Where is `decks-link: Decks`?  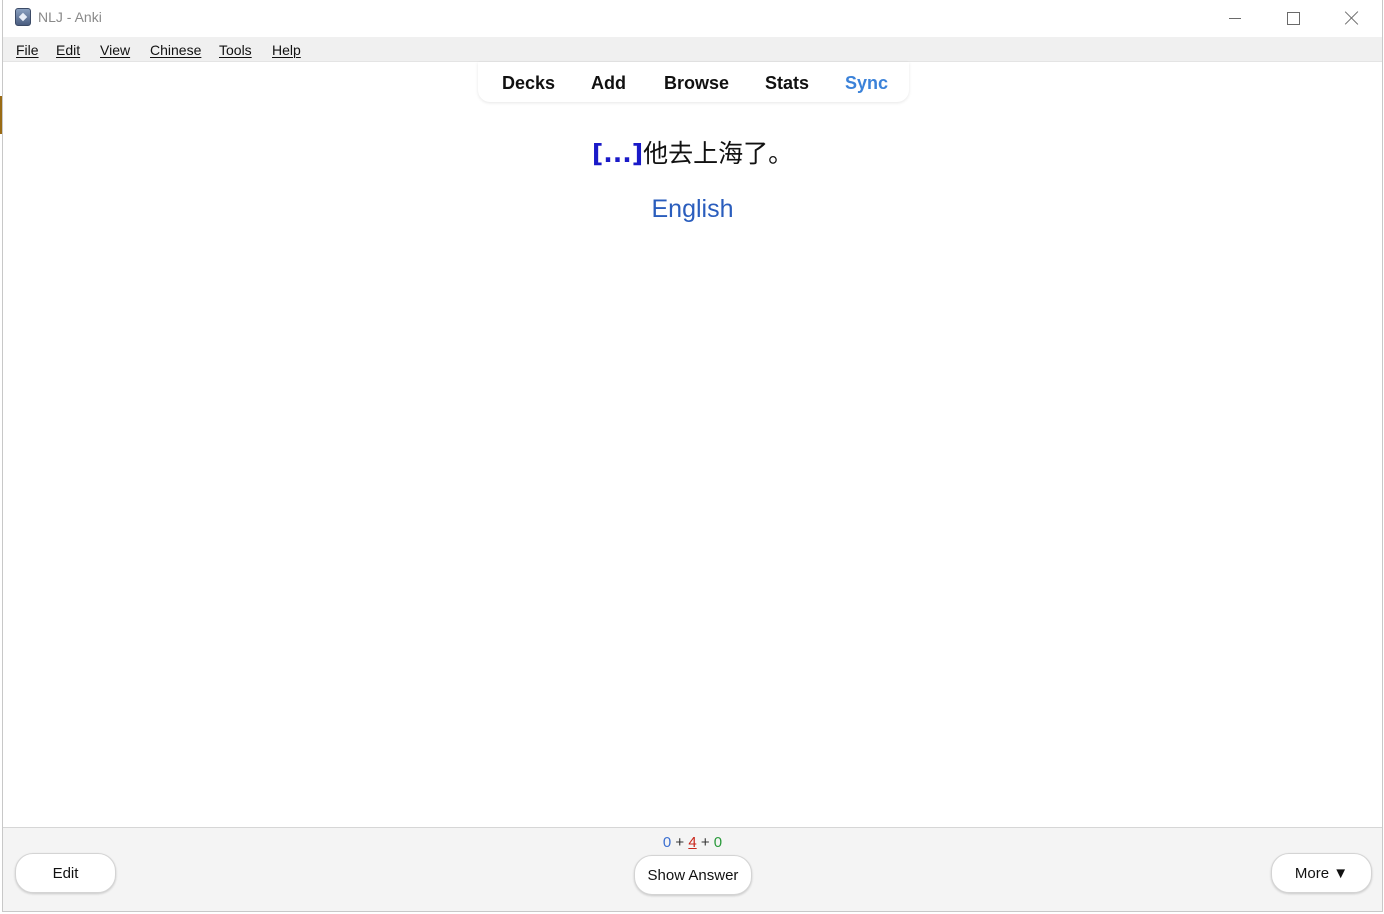
decks-link: Decks is located at coordinates (528, 83).